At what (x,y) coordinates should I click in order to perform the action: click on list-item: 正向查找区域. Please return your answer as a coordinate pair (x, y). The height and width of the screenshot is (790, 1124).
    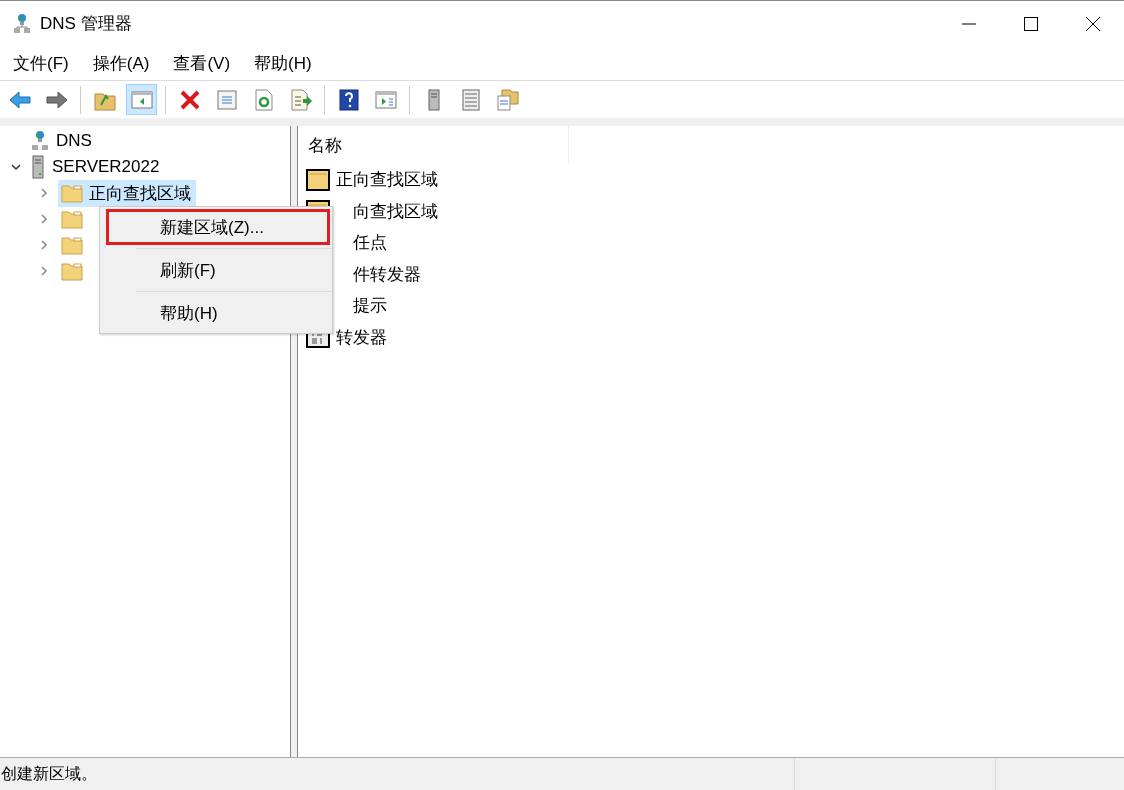
    Looking at the image, I should click on (387, 180).